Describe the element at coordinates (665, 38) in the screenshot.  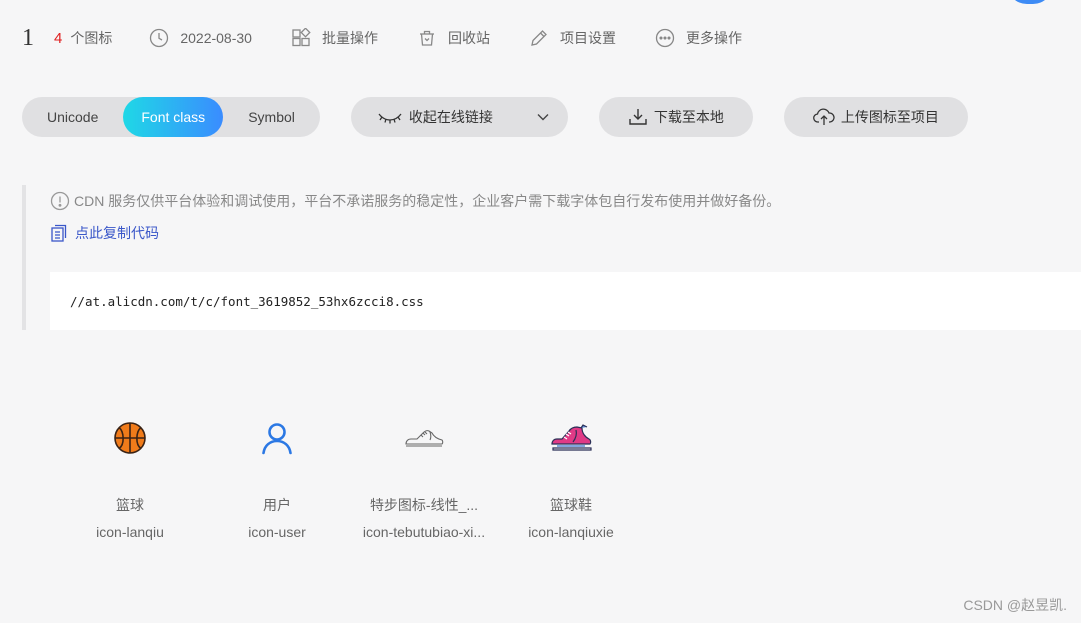
I see `more-dots-icon` at that location.